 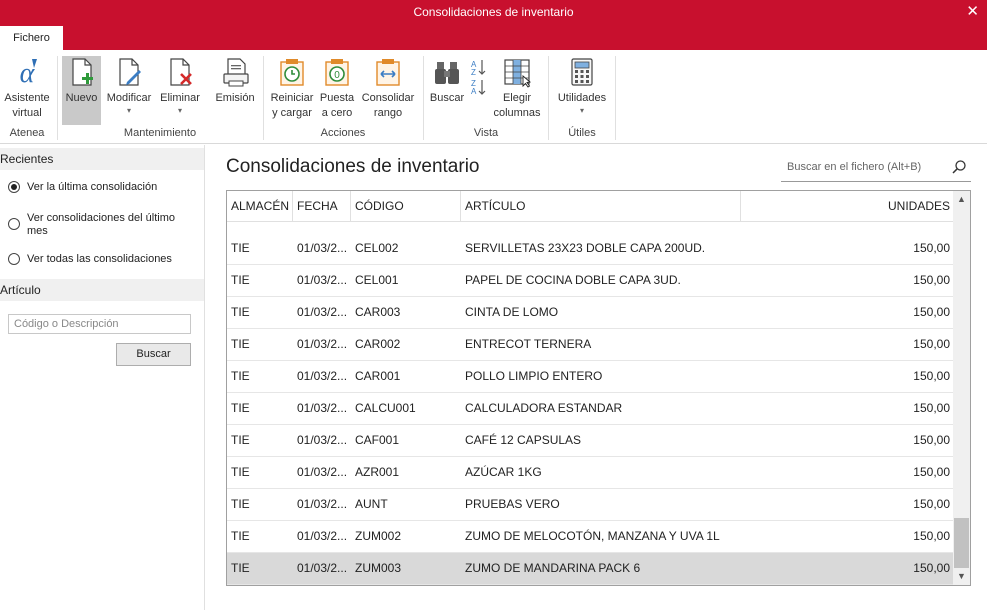 I want to click on nuevo-button: Nuevo, so click(x=81, y=90).